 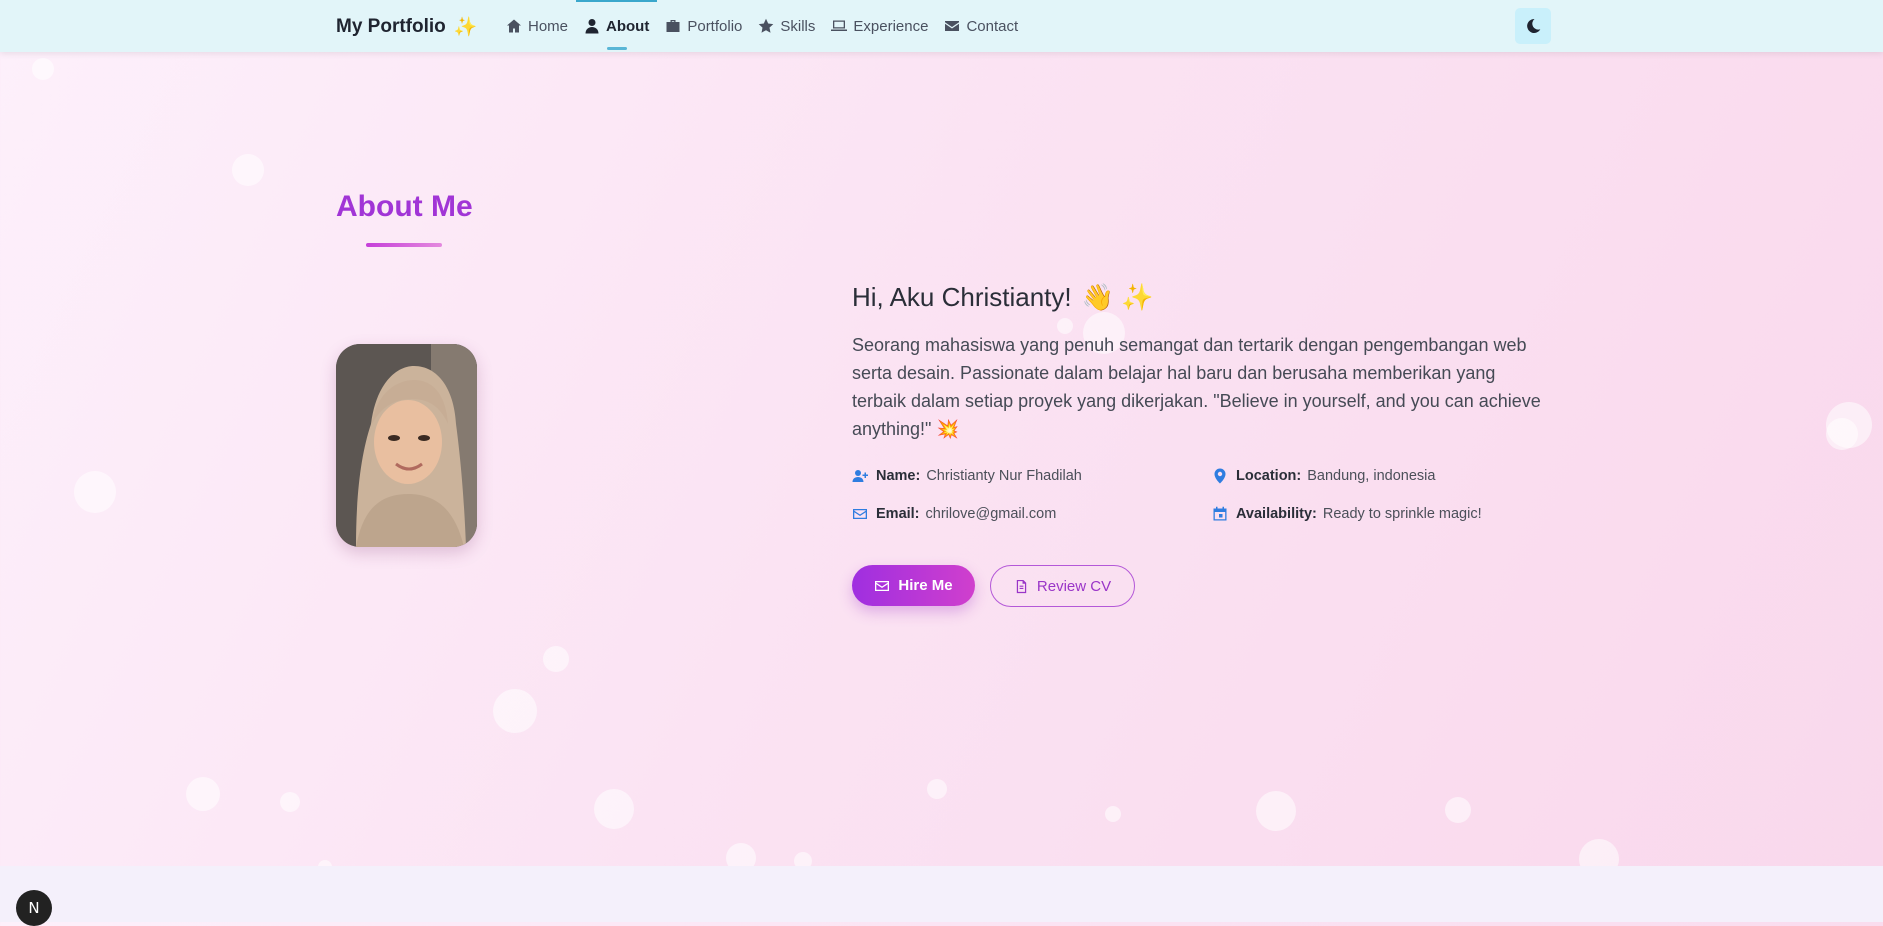 What do you see at coordinates (1402, 514) in the screenshot?
I see `info-availability-value: Ready to sprinkle magic!` at bounding box center [1402, 514].